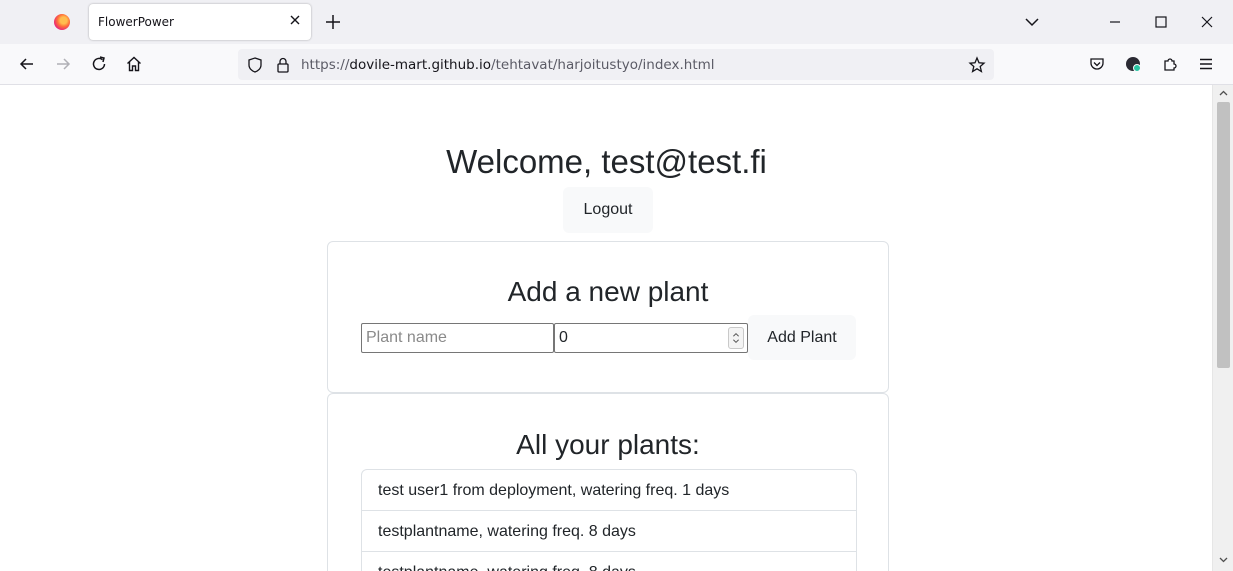 Image resolution: width=1233 pixels, height=571 pixels. Describe the element at coordinates (255, 65) in the screenshot. I see `shield-icon` at that location.